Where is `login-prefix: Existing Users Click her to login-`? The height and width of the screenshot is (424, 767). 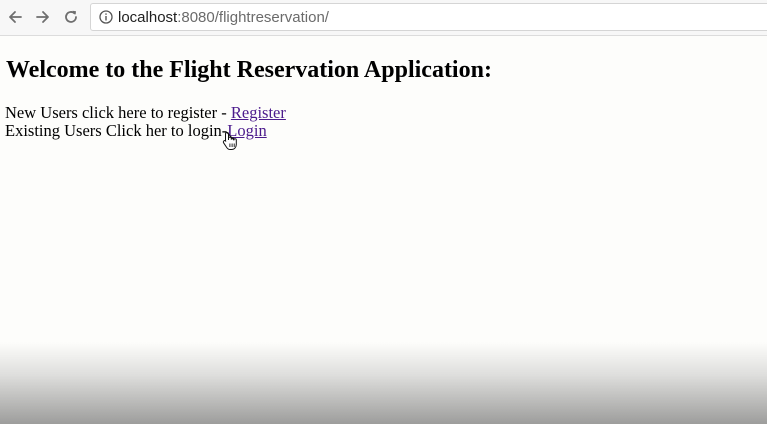 login-prefix: Existing Users Click her to login- is located at coordinates (116, 130).